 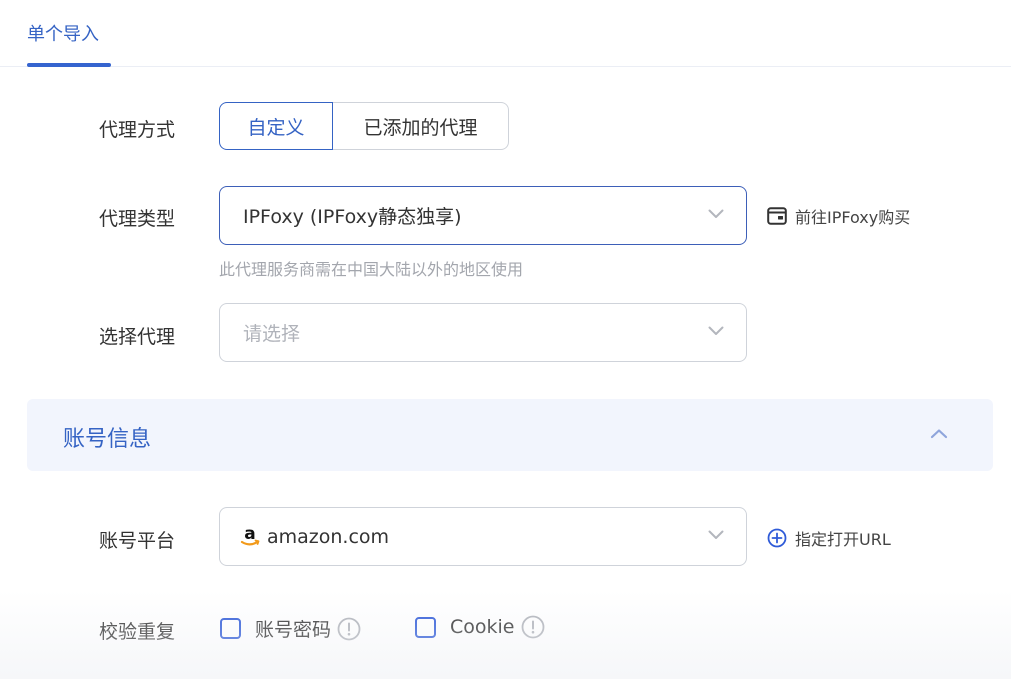 I want to click on verify-cookie-option: Cookie, so click(x=480, y=627).